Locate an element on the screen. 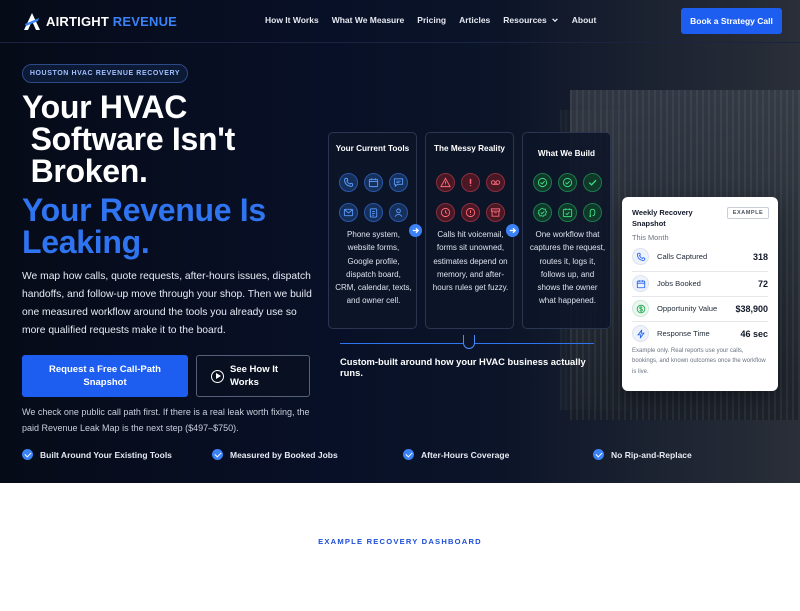 Image resolution: width=800 pixels, height=611 pixels. feature-label: No Rip-and-Replace is located at coordinates (651, 454).